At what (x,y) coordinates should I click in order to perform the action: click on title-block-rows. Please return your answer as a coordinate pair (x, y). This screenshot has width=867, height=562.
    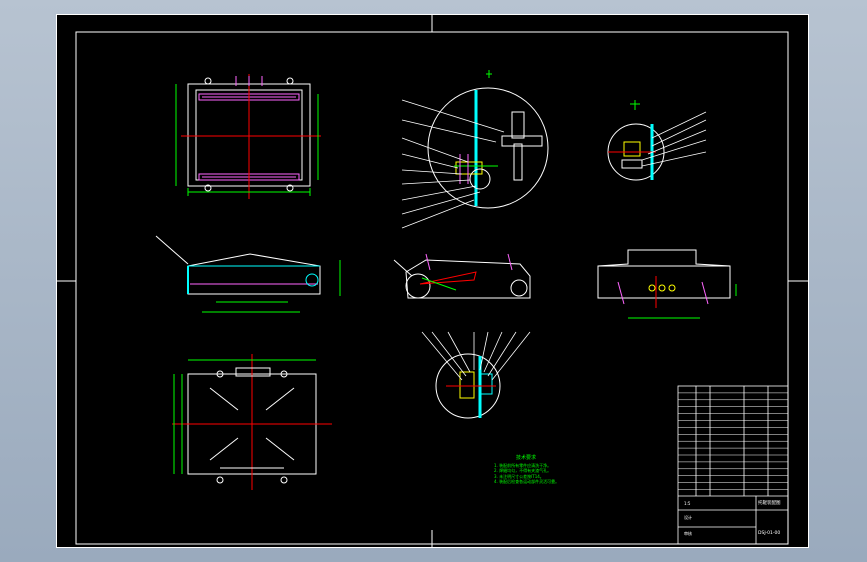
    Looking at the image, I should click on (733, 441).